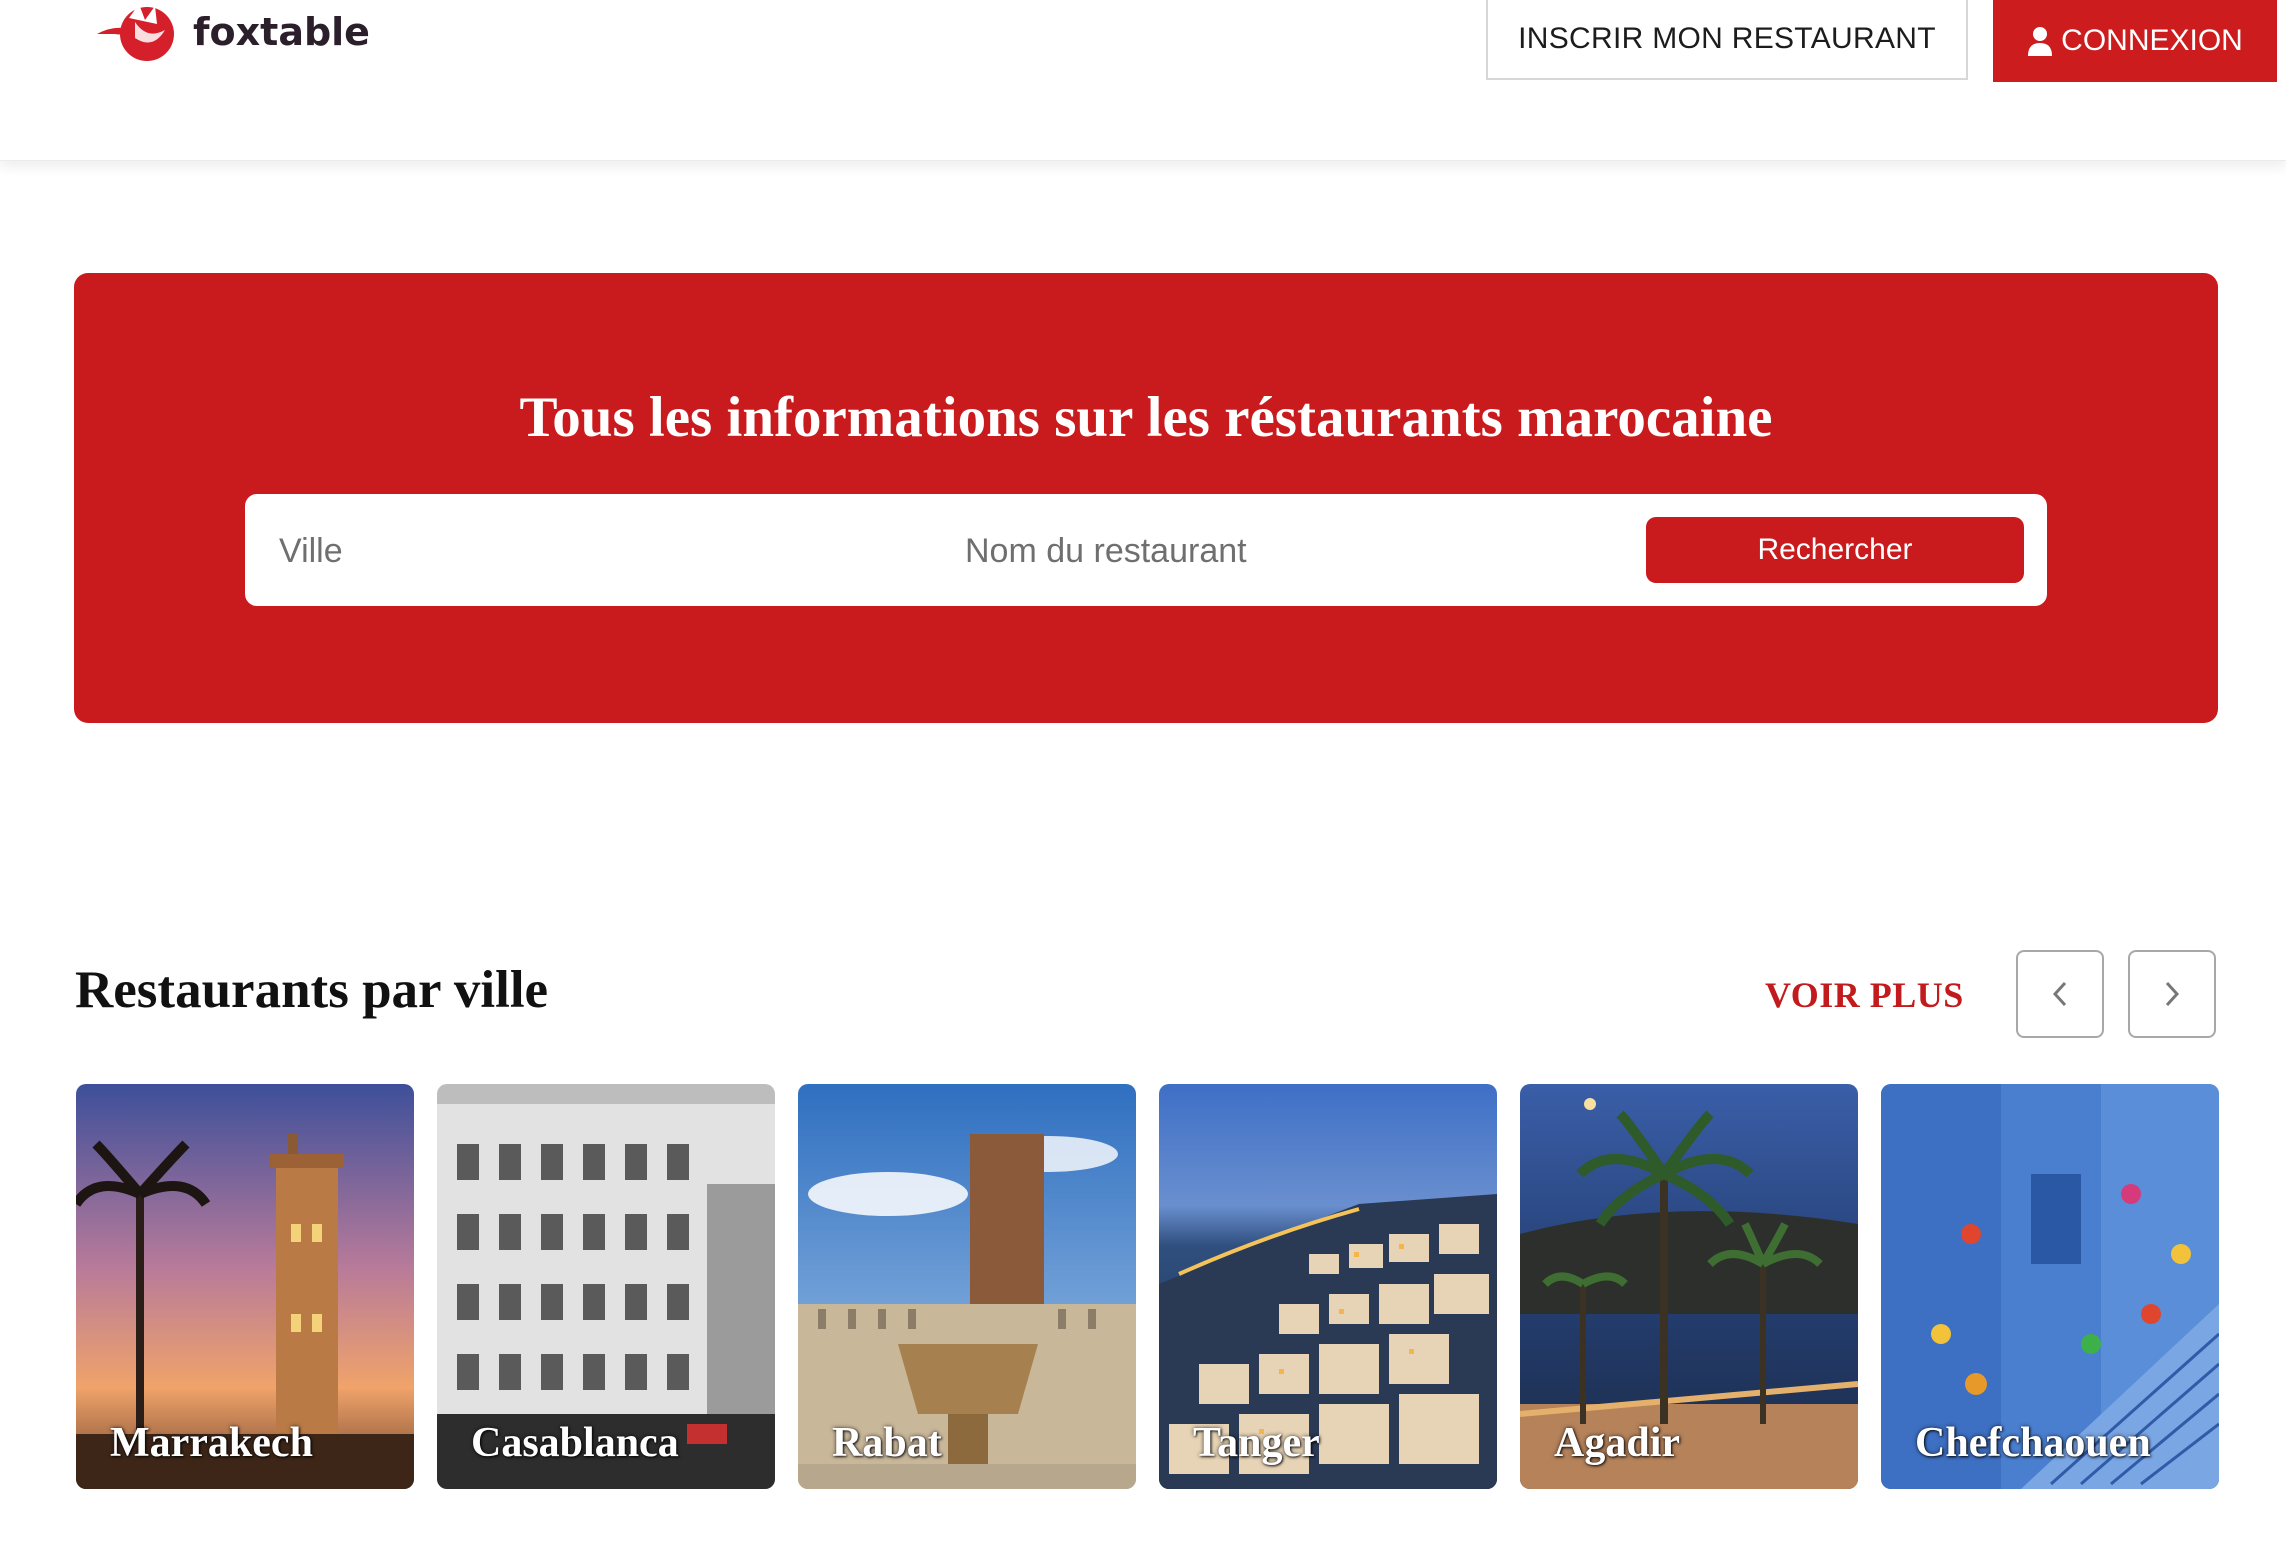  What do you see at coordinates (887, 1443) in the screenshot?
I see `city-name: Rabat` at bounding box center [887, 1443].